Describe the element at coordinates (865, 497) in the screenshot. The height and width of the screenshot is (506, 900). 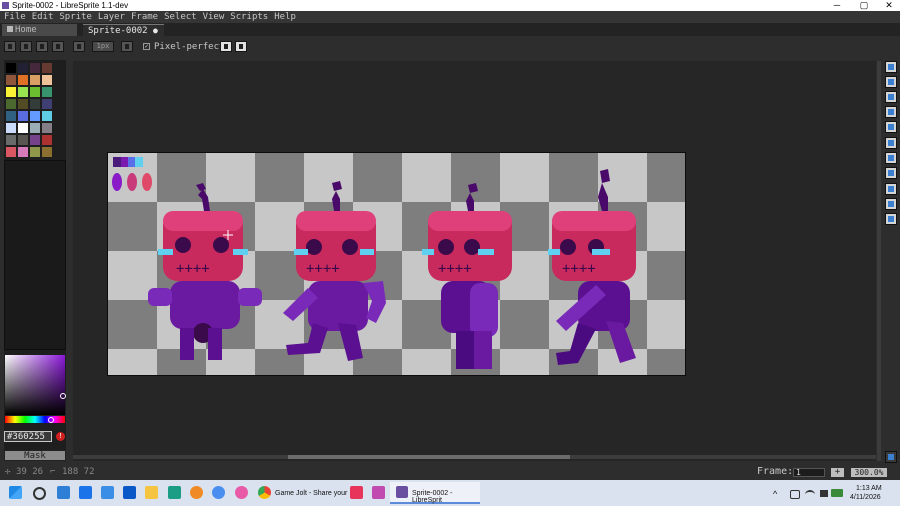
I see `clock-date: 4/11/2026` at that location.